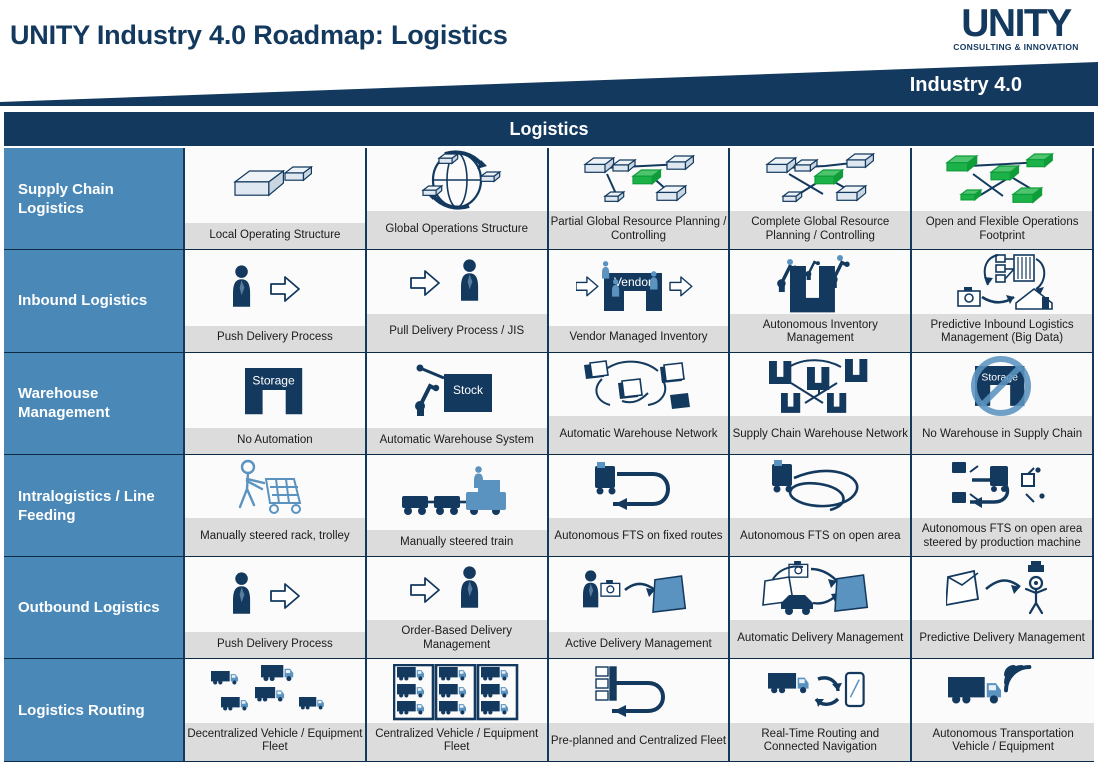 This screenshot has height=762, width=1098. What do you see at coordinates (83, 301) in the screenshot?
I see `category-label-text: Inbound Logistics` at bounding box center [83, 301].